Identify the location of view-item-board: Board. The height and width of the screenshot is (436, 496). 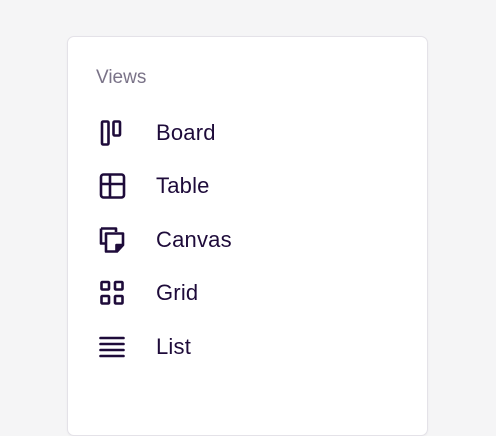
(251, 133).